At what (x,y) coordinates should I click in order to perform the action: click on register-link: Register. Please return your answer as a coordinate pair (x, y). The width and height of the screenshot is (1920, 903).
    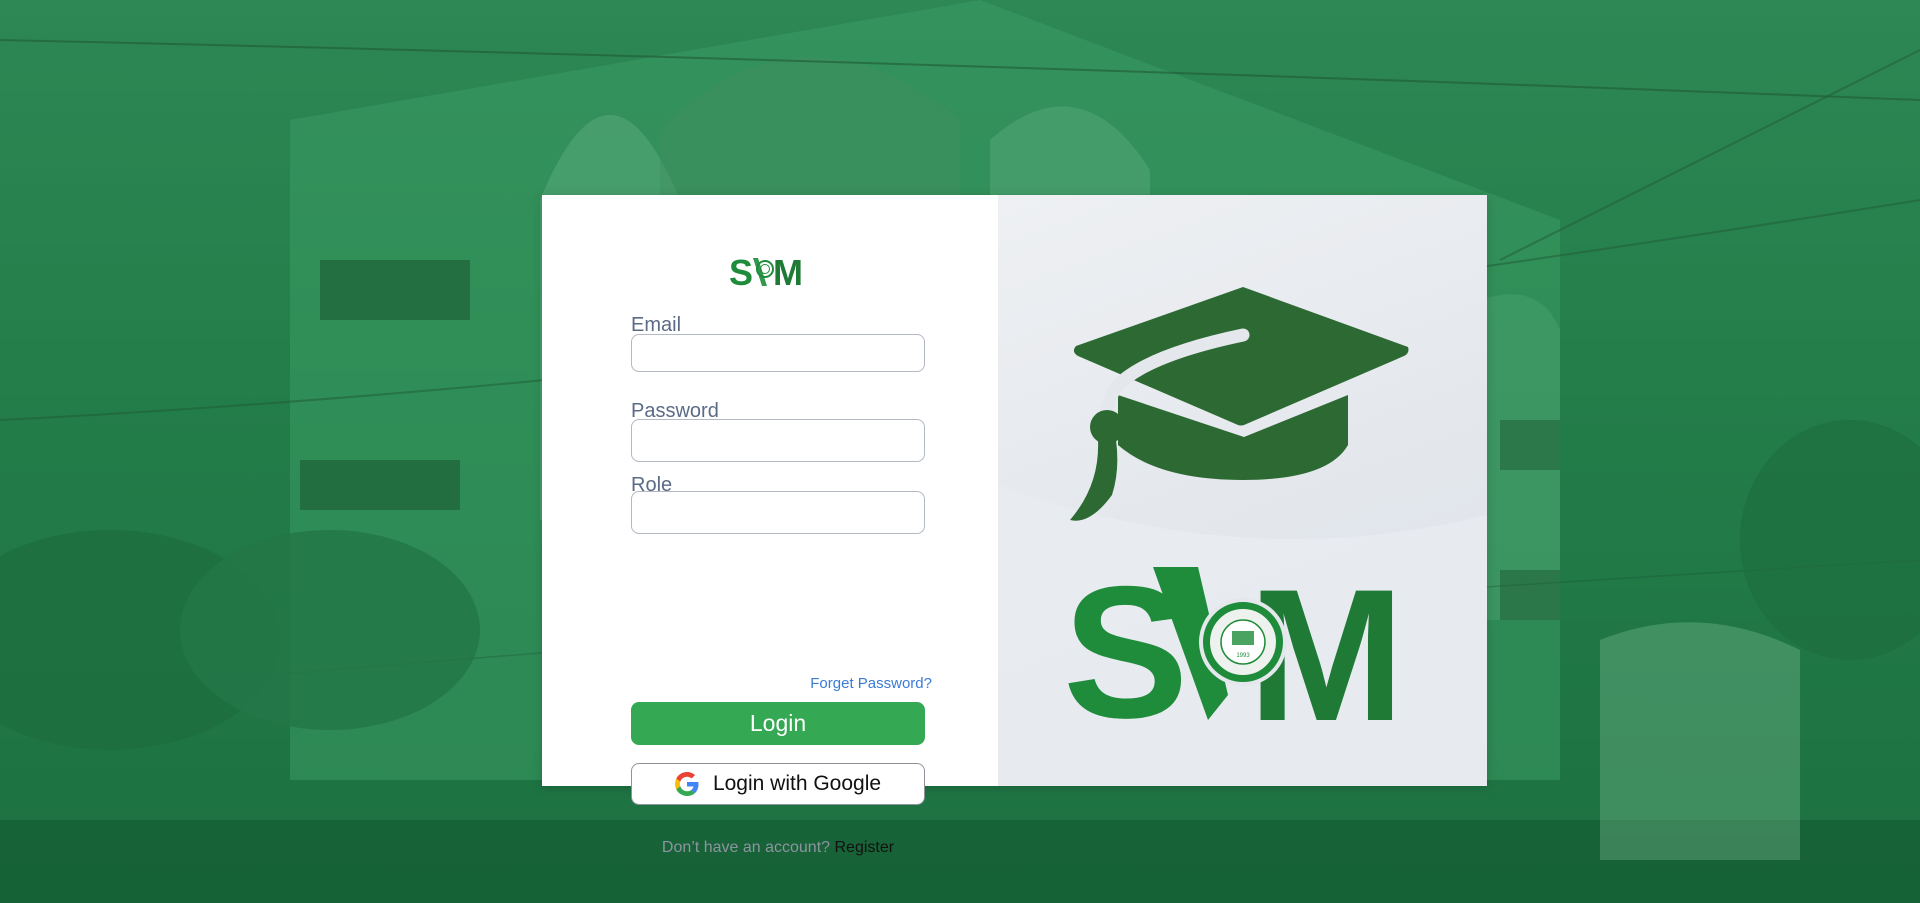
    Looking at the image, I should click on (865, 847).